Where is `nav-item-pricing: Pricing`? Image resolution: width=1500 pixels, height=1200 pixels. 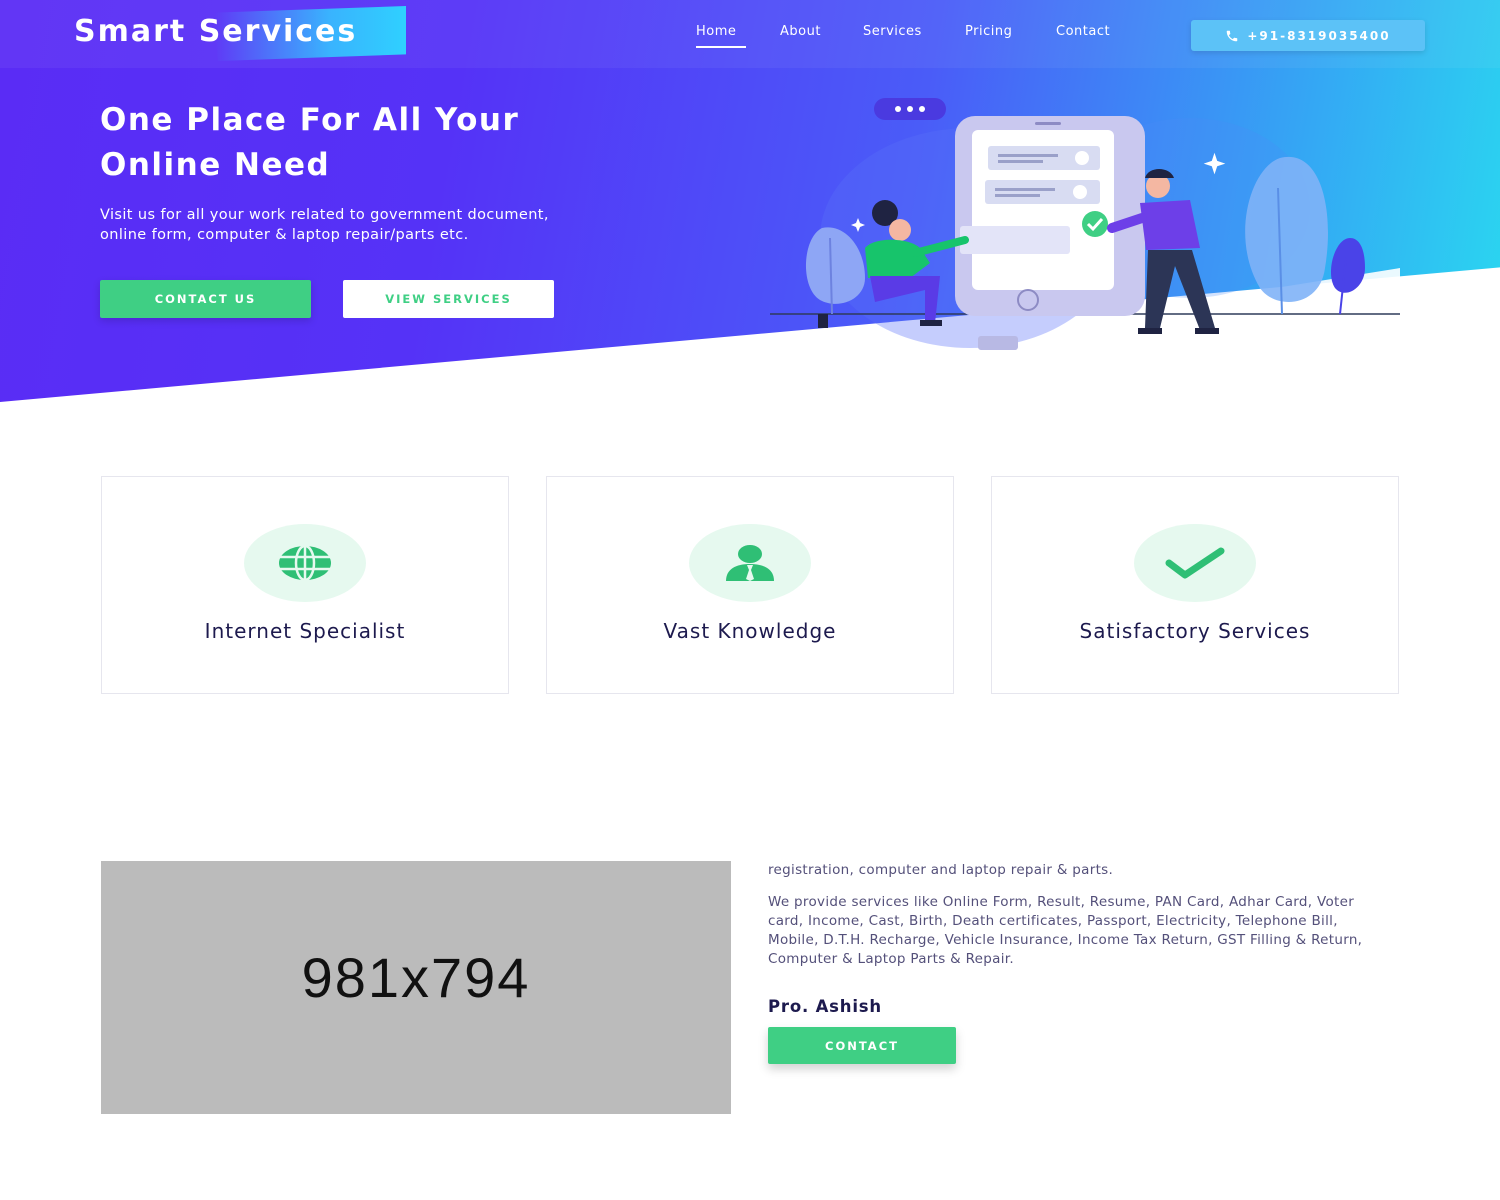 nav-item-pricing: Pricing is located at coordinates (988, 31).